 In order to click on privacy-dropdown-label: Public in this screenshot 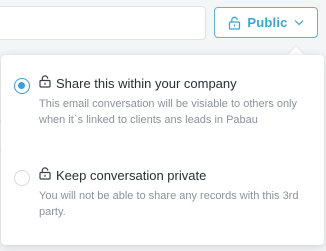, I will do `click(267, 22)`.